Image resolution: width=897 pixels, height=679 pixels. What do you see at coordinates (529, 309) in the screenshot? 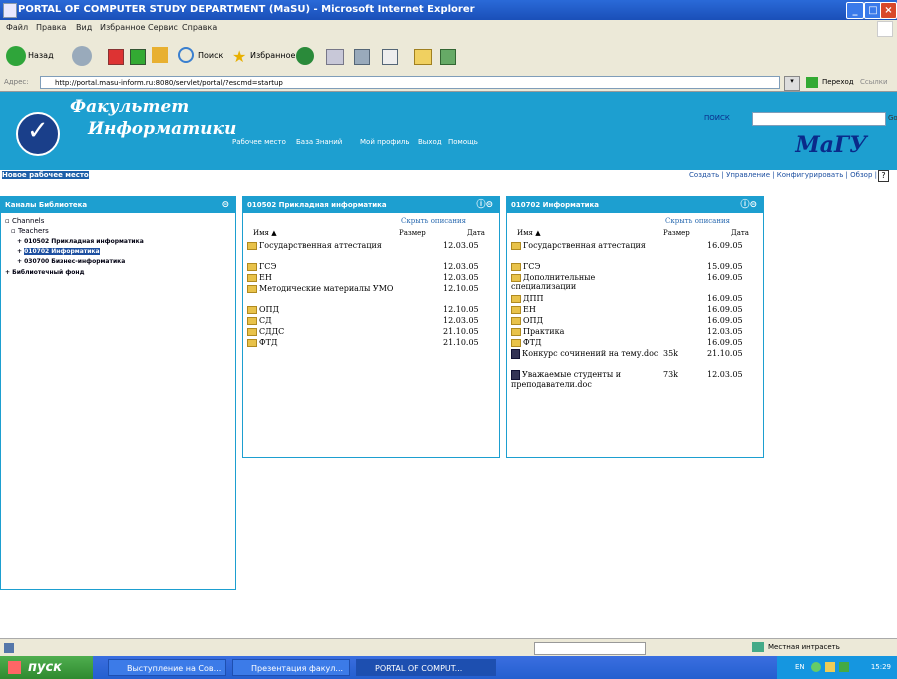
I see `file-name-text: ЕН` at bounding box center [529, 309].